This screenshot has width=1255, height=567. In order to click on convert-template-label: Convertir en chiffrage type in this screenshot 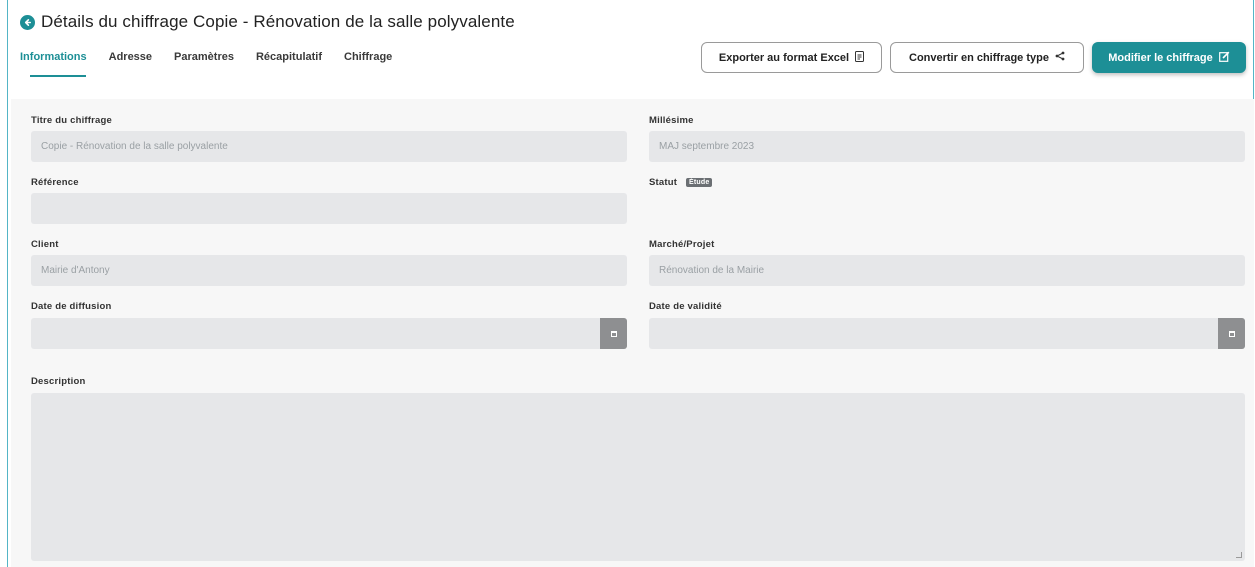, I will do `click(979, 57)`.